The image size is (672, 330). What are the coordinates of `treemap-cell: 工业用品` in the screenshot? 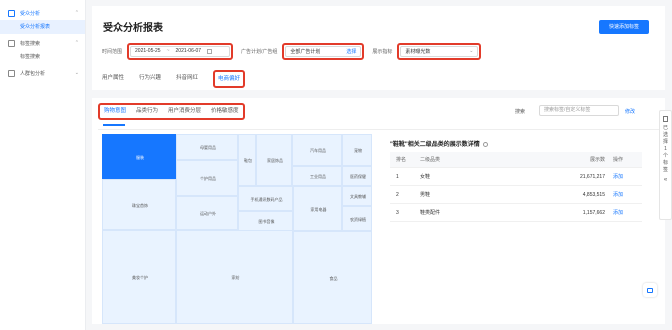 It's located at (317, 176).